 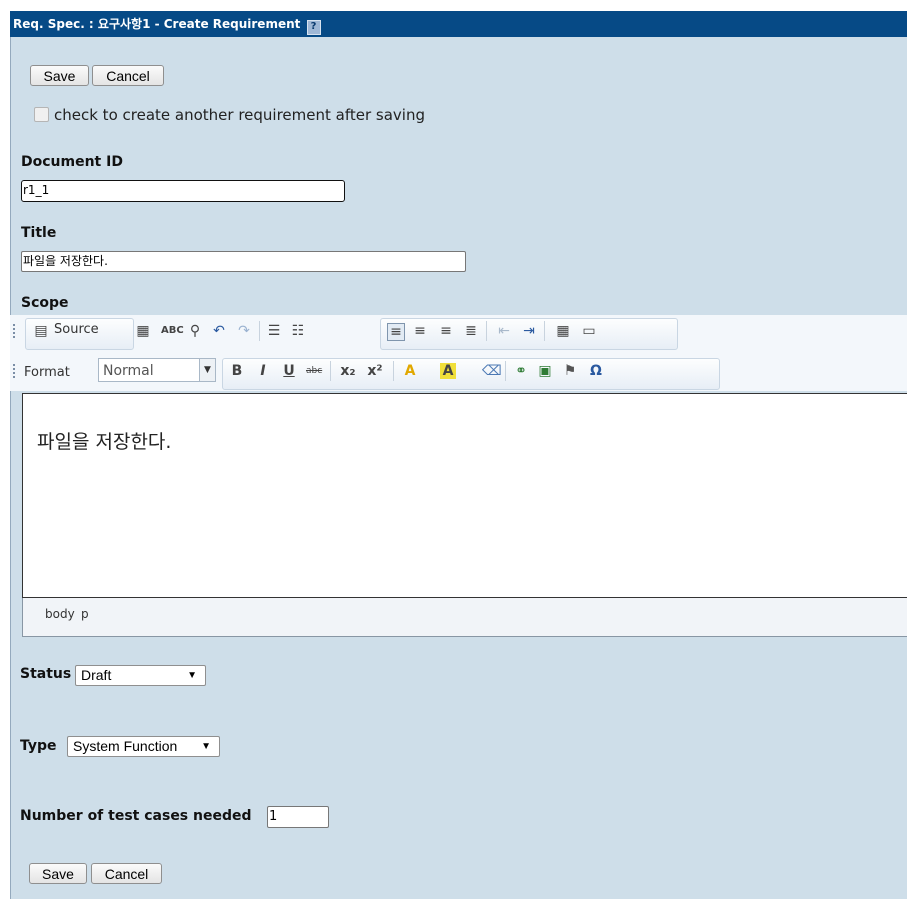 I want to click on source-button: Source, so click(x=76, y=330).